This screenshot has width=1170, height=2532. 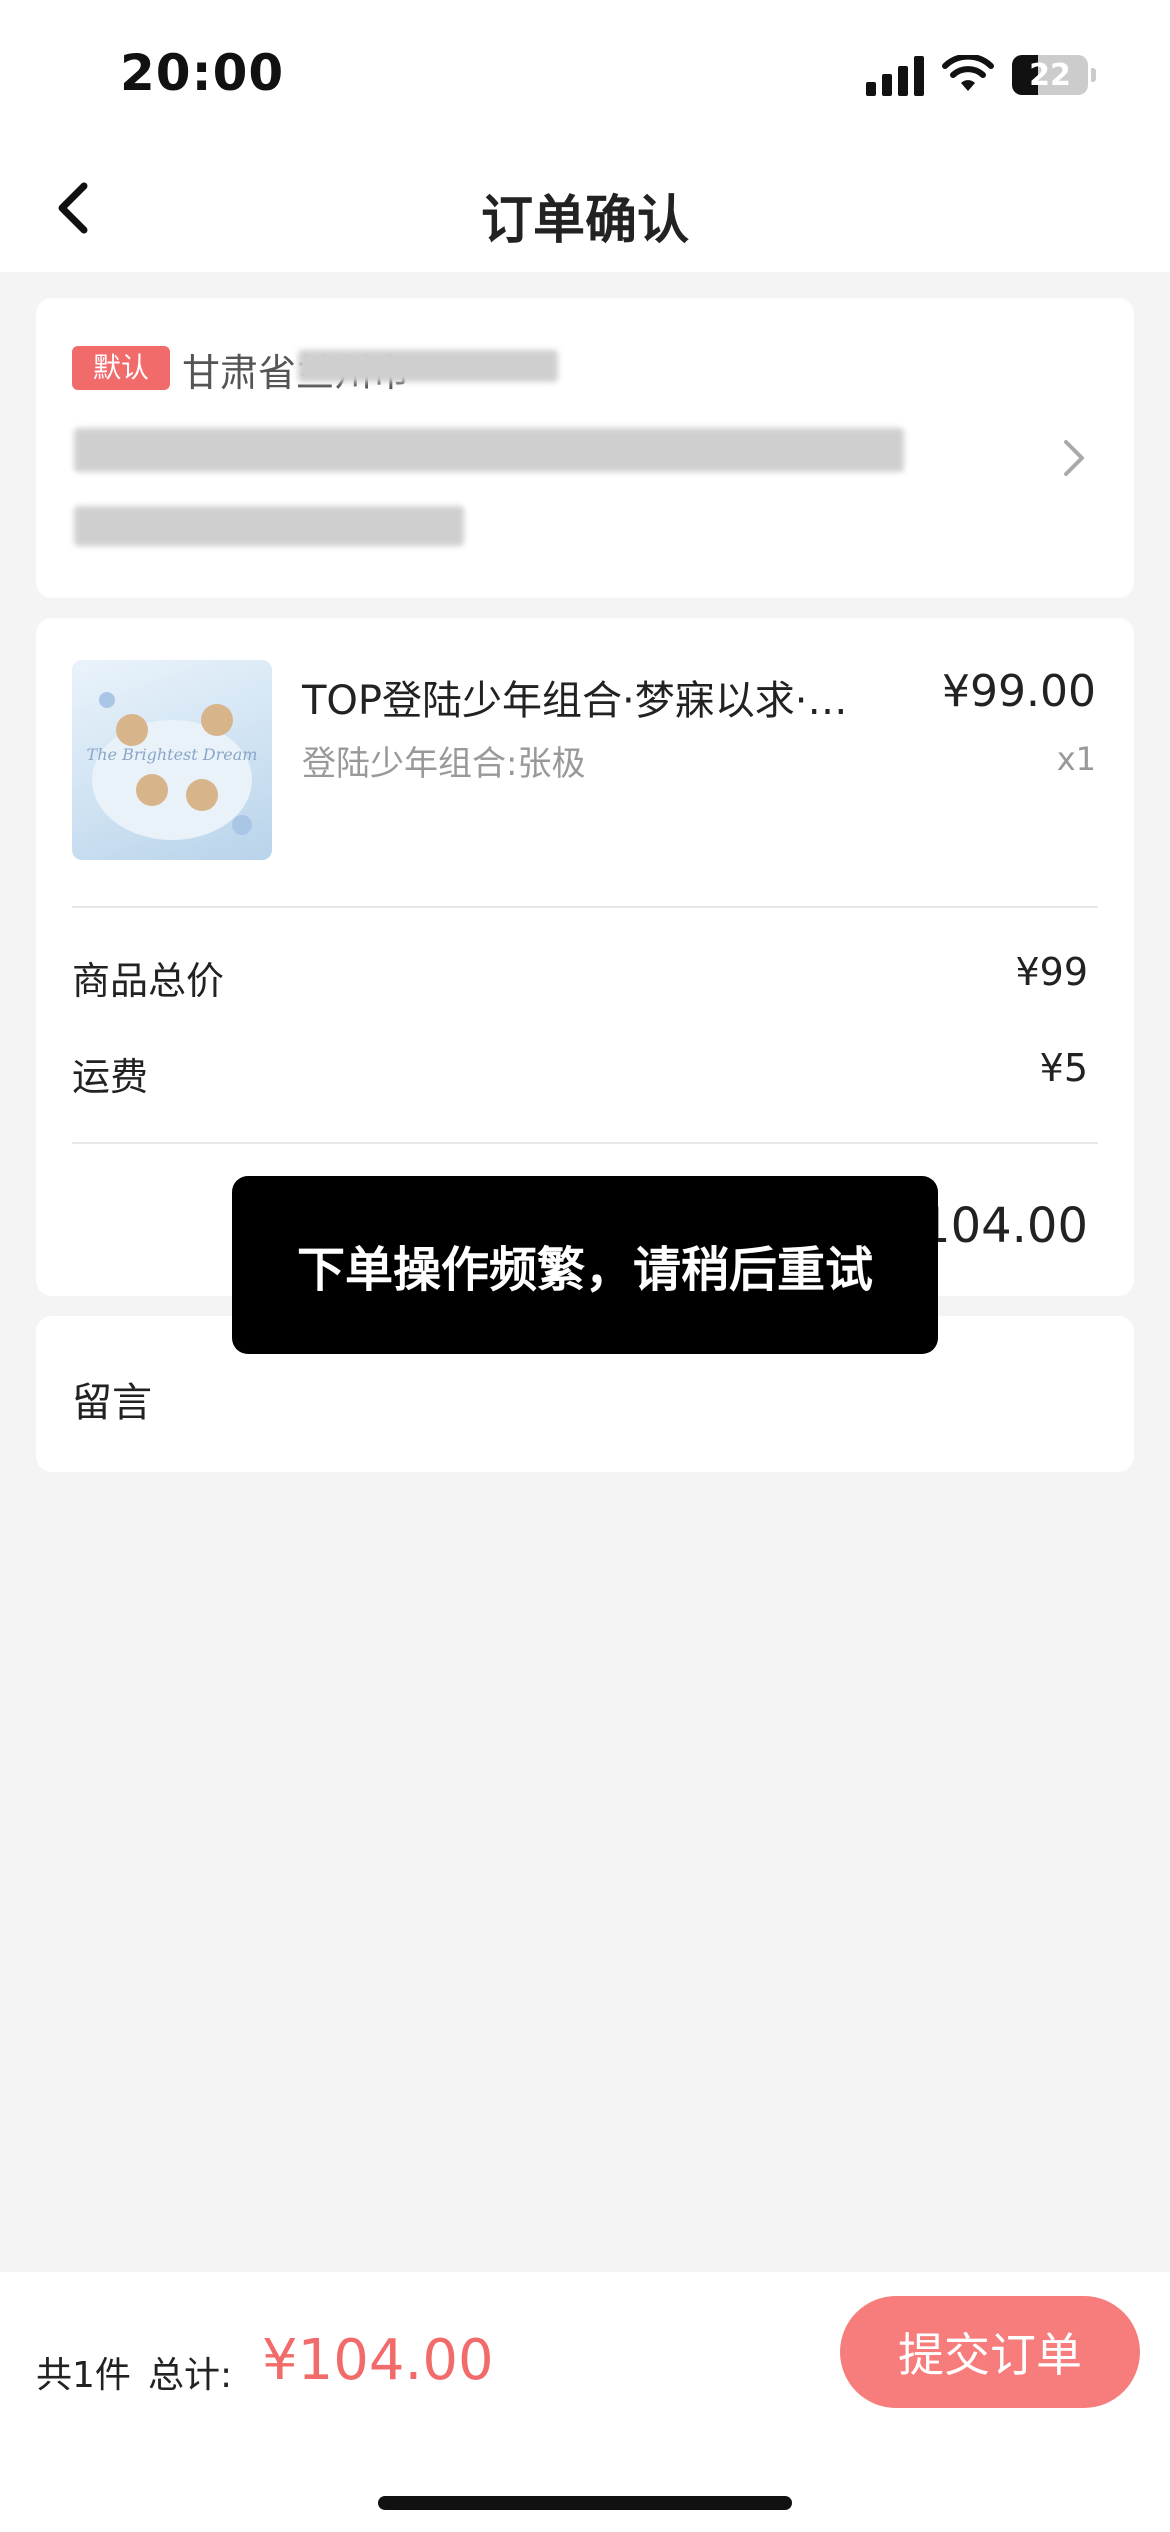 I want to click on goods-total-label: 商品总价, so click(x=148, y=981).